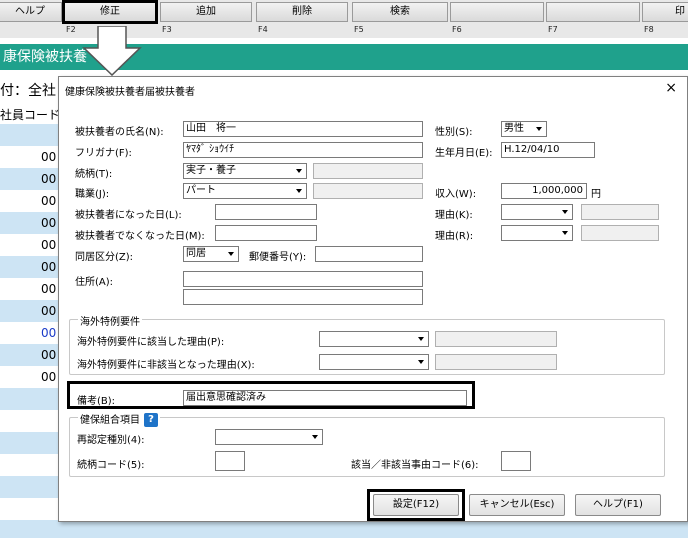  Describe the element at coordinates (130, 92) in the screenshot. I see `dialog-title: 健康保険被扶養者届被扶養者` at that location.